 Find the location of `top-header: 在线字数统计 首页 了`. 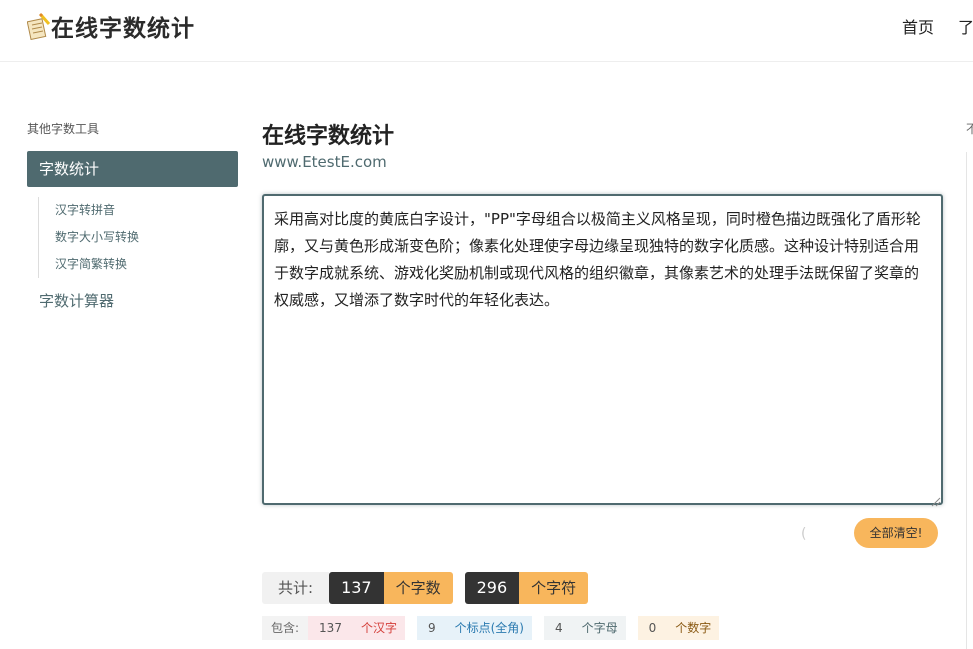

top-header: 在线字数统计 首页 了 is located at coordinates (486, 31).